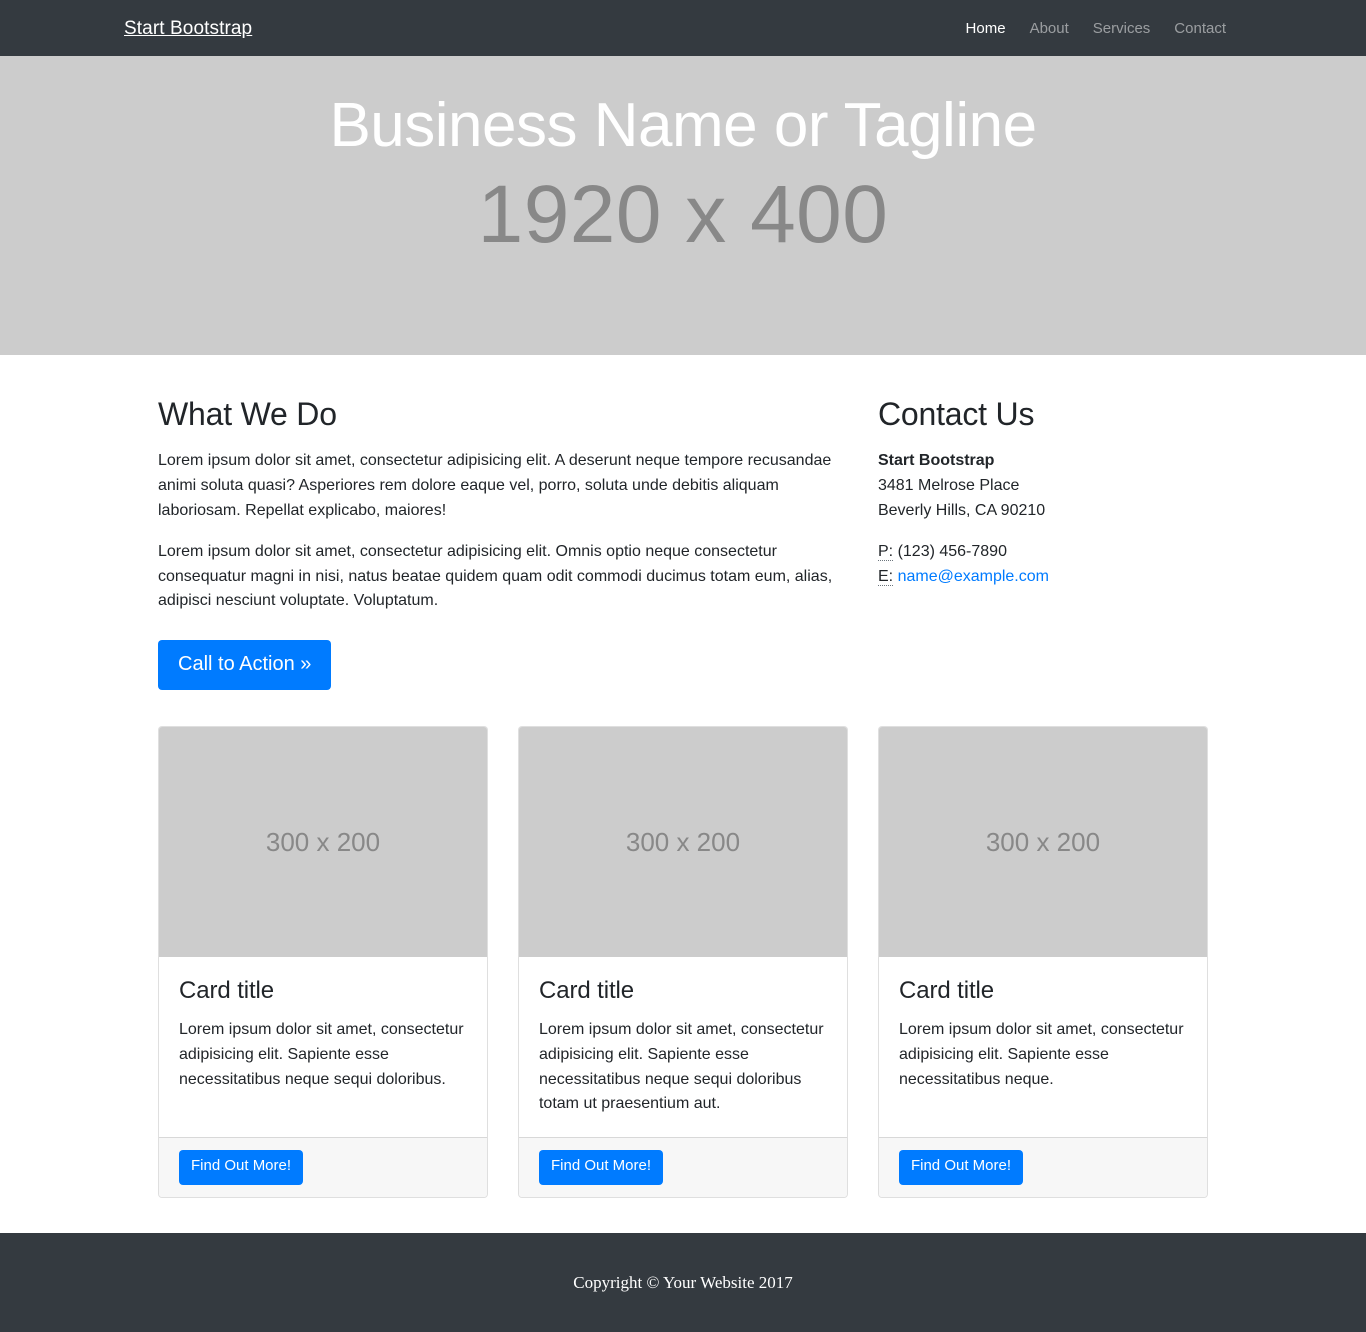 This screenshot has width=1366, height=1332. Describe the element at coordinates (936, 461) in the screenshot. I see `contact-company: Start Bootstrap` at that location.